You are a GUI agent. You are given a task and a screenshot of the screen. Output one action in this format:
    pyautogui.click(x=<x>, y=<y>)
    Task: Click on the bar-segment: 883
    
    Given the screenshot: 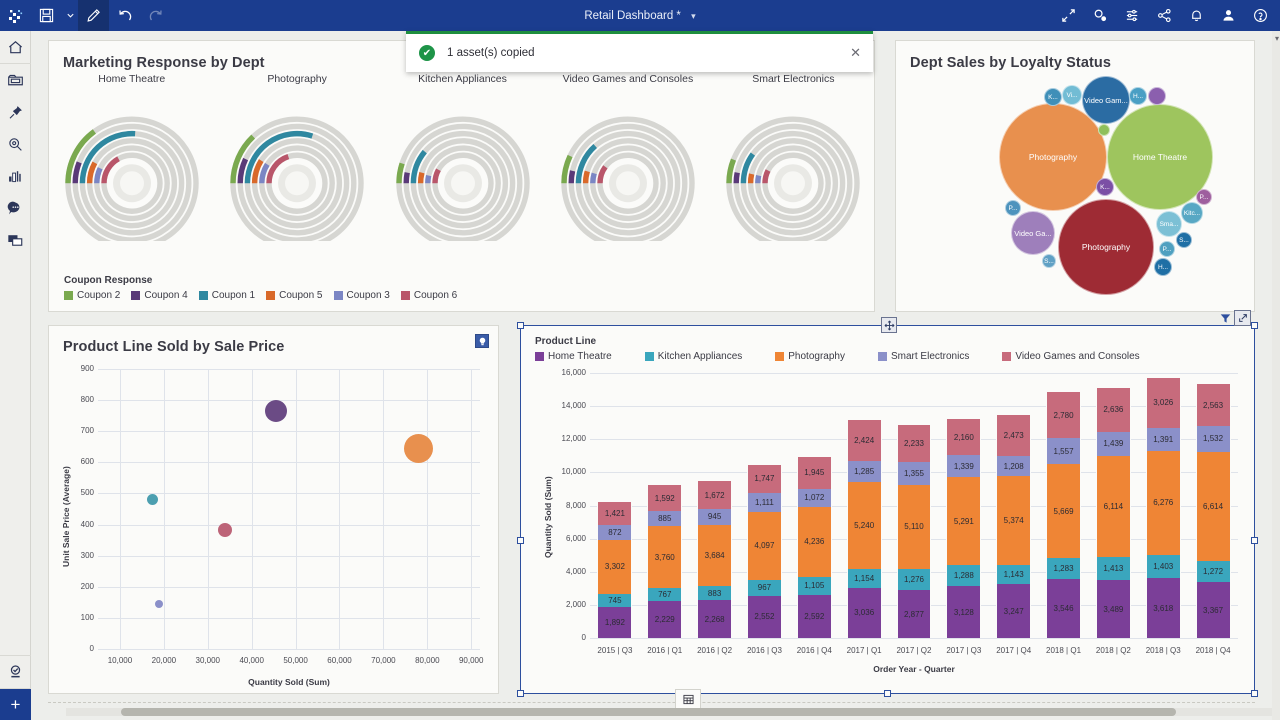 What is the action you would take?
    pyautogui.click(x=715, y=593)
    